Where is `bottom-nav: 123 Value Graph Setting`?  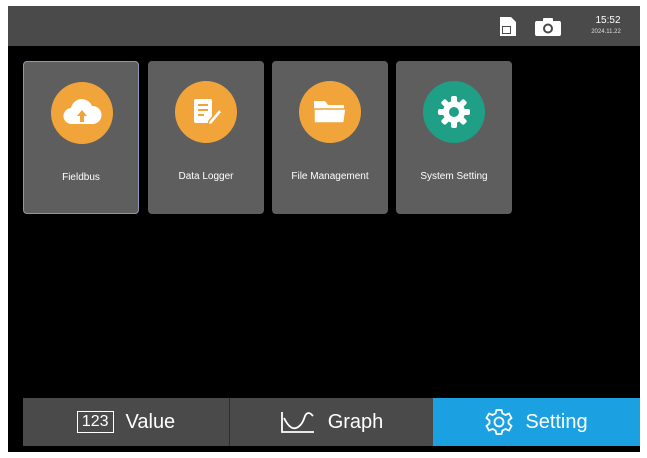
bottom-nav: 123 Value Graph Setting is located at coordinates (331, 422).